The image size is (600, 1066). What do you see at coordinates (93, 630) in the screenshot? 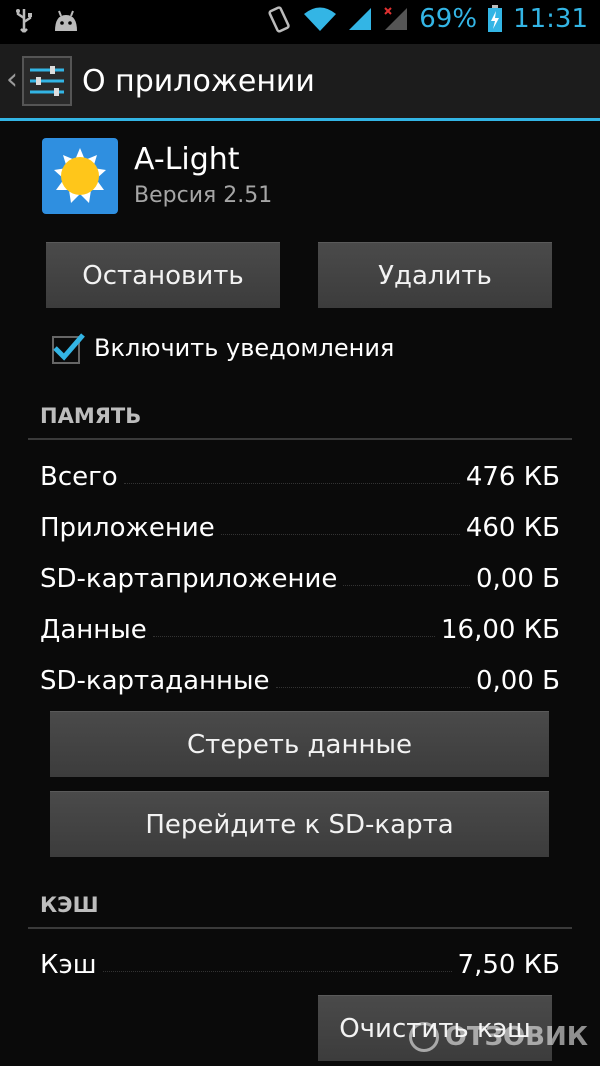
I see `row-label: Данные` at bounding box center [93, 630].